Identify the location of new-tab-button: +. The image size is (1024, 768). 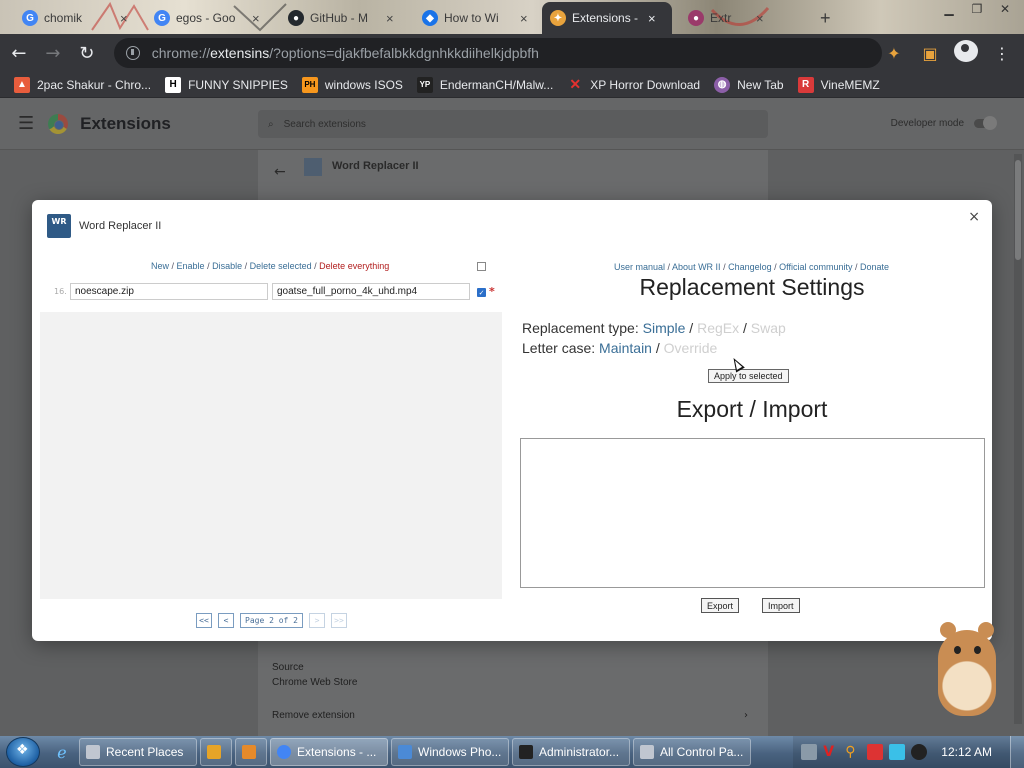
(825, 18).